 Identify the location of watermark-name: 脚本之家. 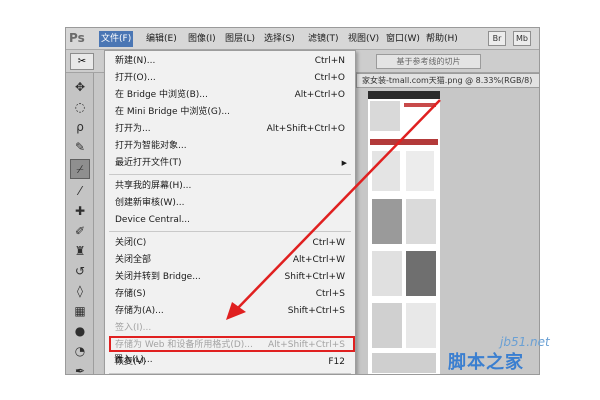
(486, 362).